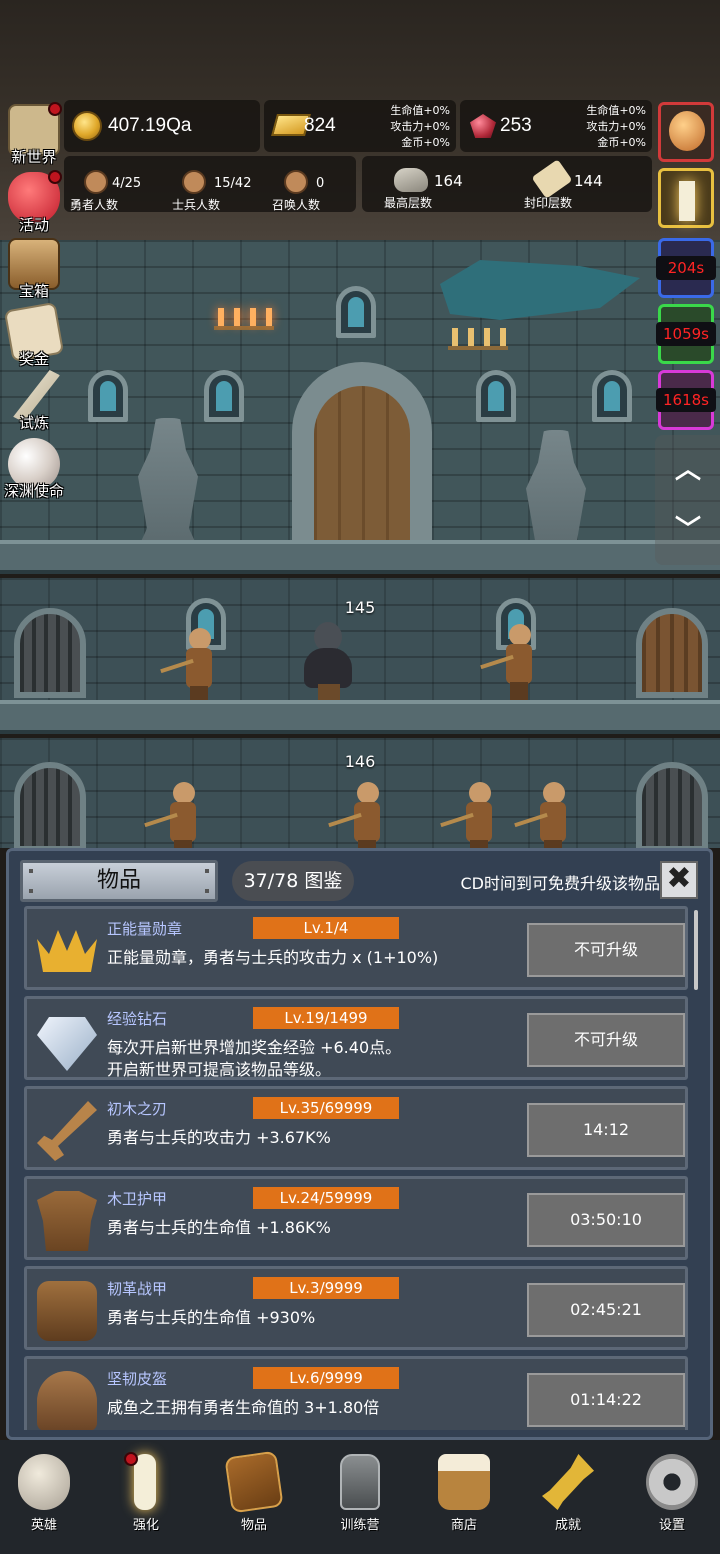 The width and height of the screenshot is (720, 1554). I want to click on key-icon, so click(568, 1482).